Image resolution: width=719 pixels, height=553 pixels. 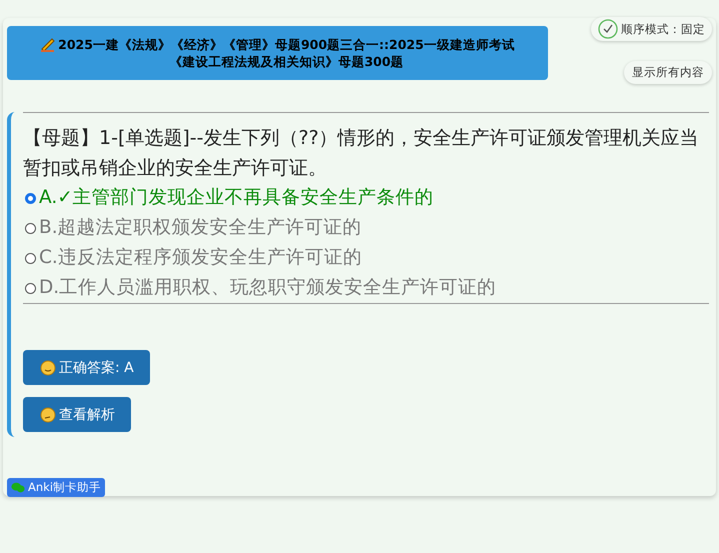 I want to click on option-text: B.超越法定职权颁发安全生产许可证的, so click(x=200, y=228).